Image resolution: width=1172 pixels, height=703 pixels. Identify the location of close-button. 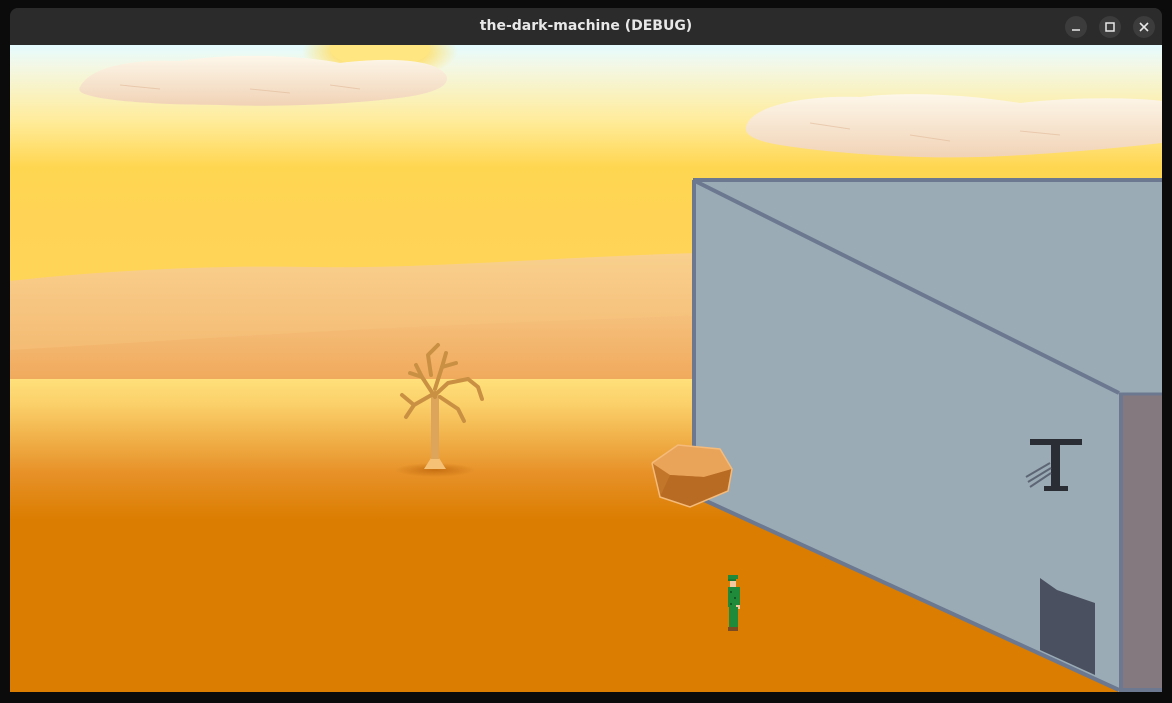
(1144, 27).